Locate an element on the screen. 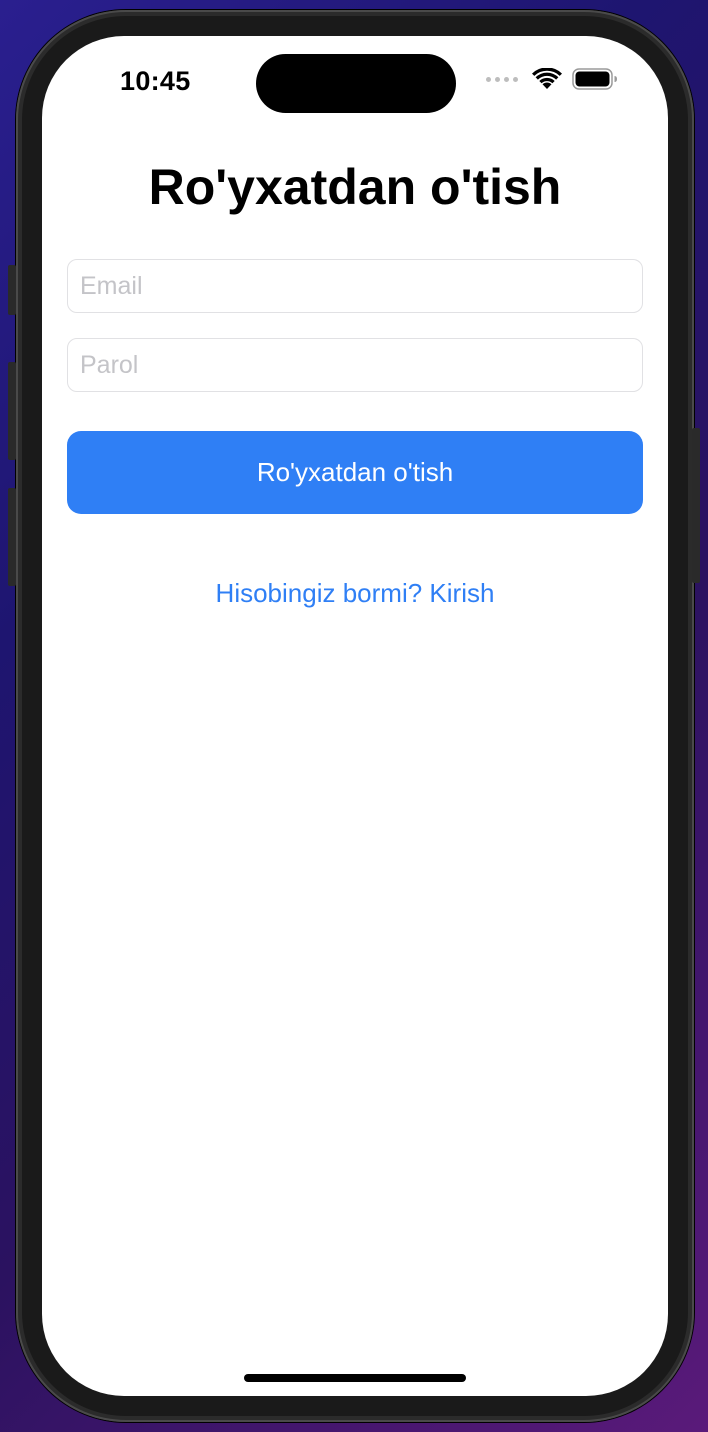 The image size is (708, 1432). status-time: 10:45 is located at coordinates (155, 81).